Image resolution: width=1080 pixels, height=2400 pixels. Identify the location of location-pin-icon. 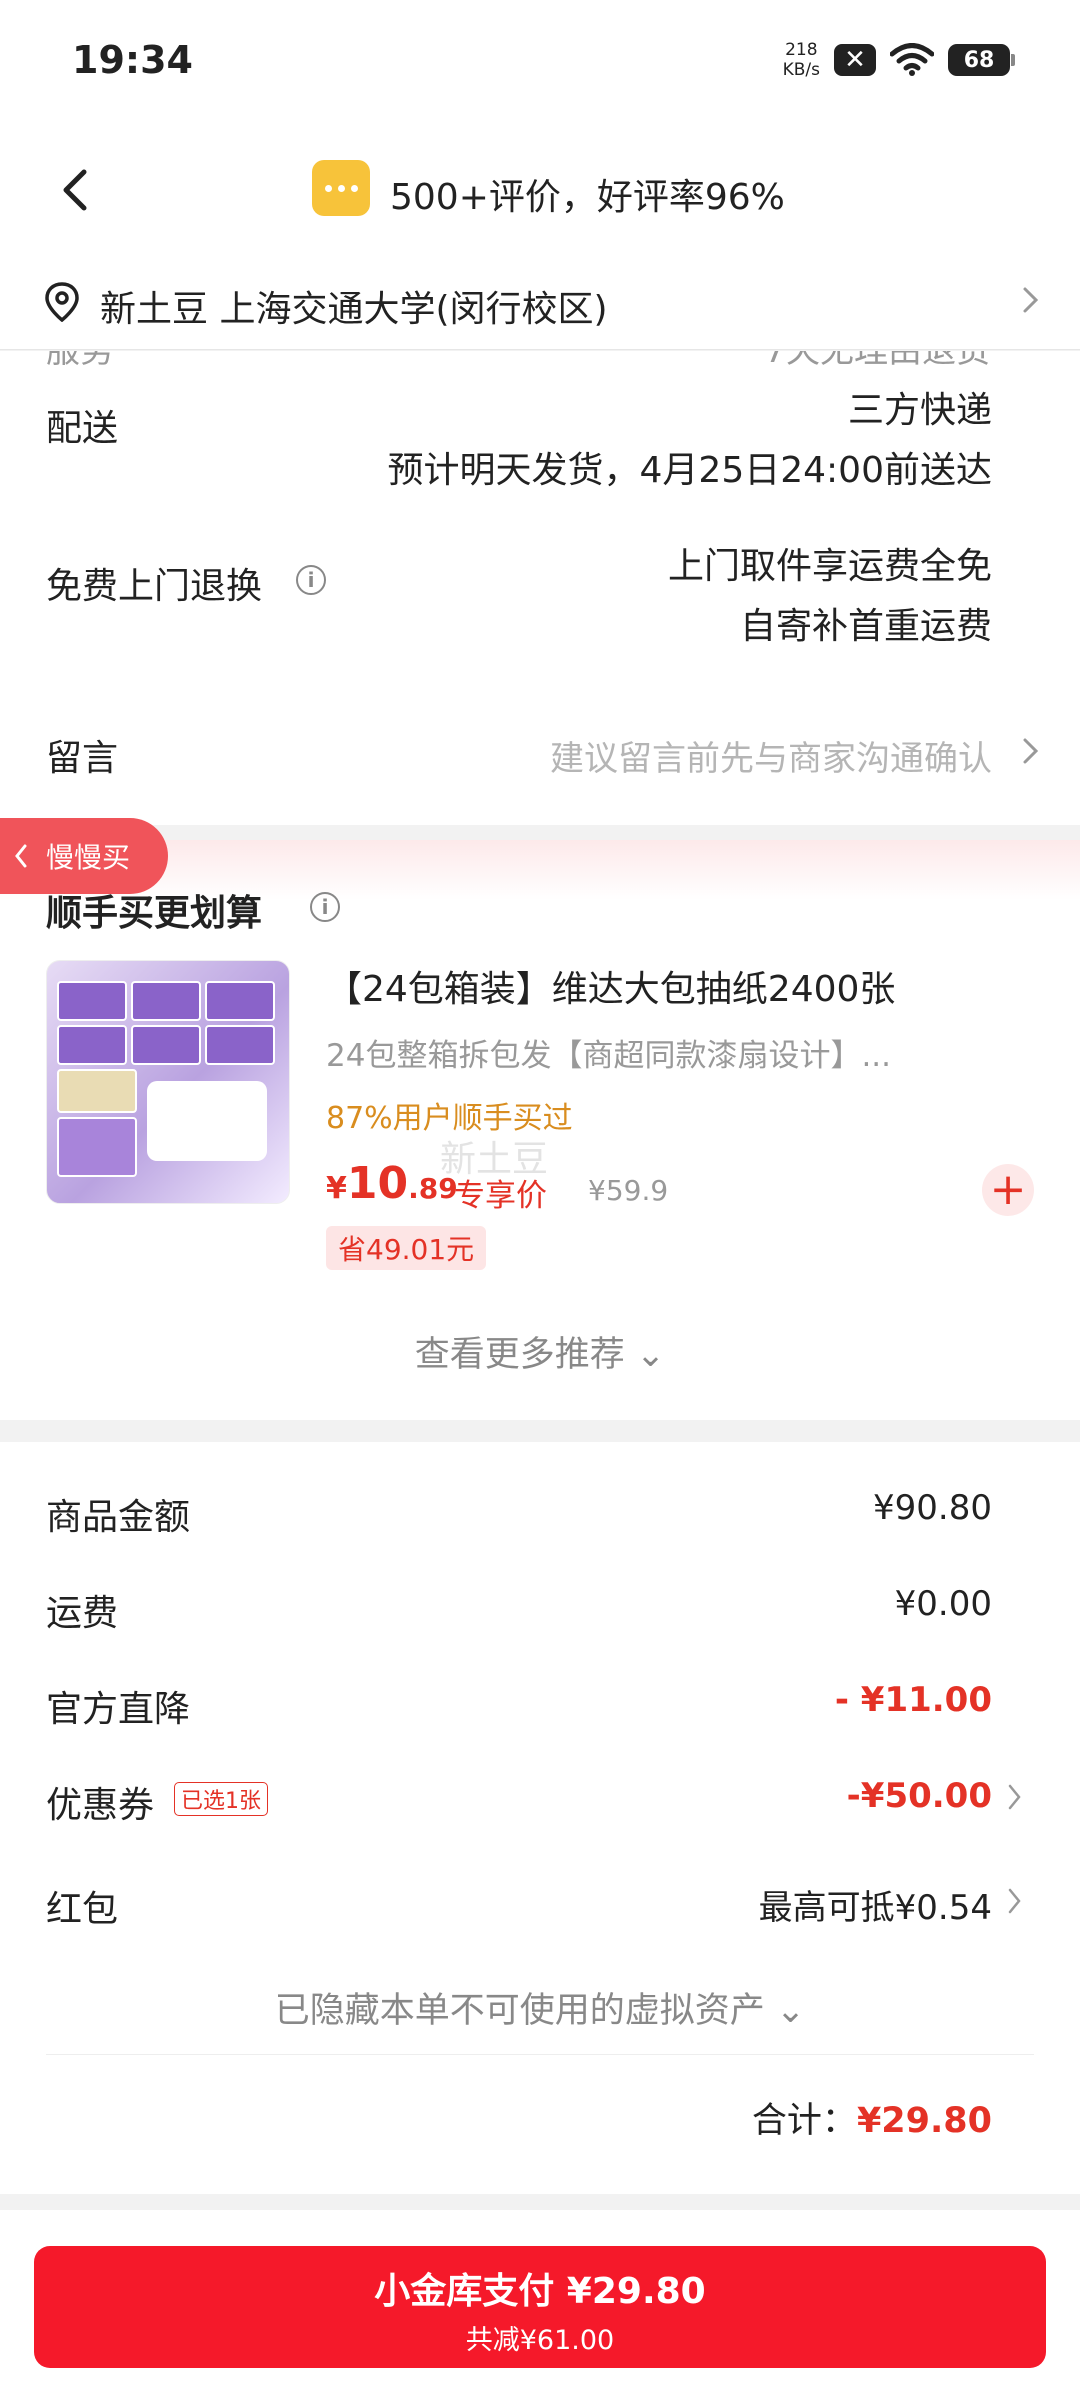
(62, 302).